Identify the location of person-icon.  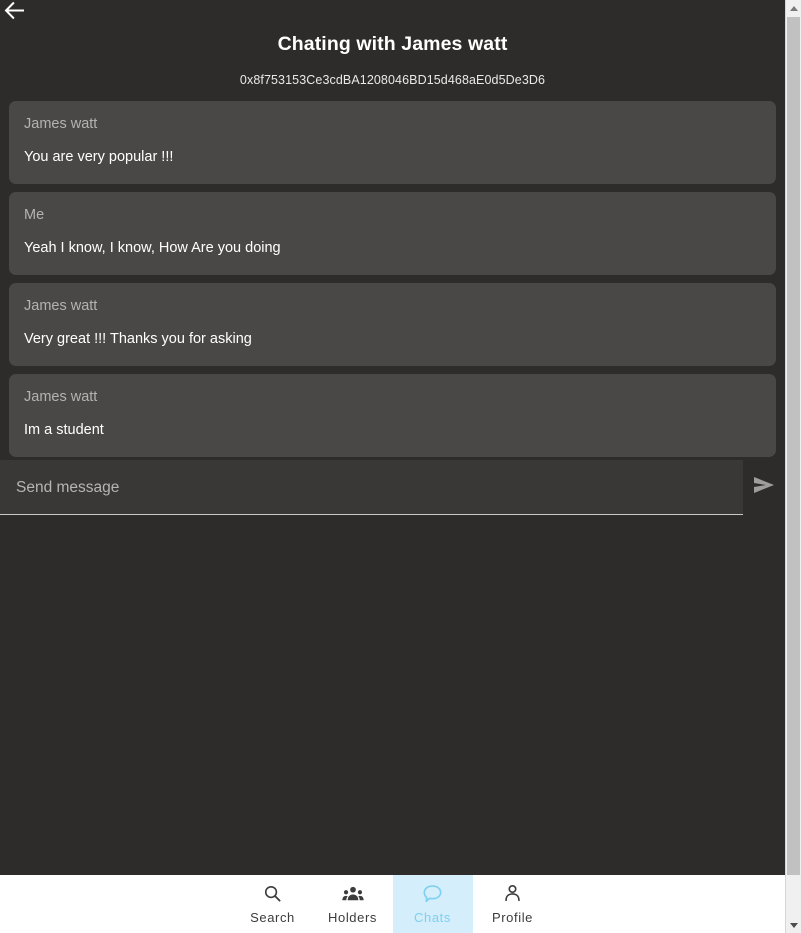
(512, 894).